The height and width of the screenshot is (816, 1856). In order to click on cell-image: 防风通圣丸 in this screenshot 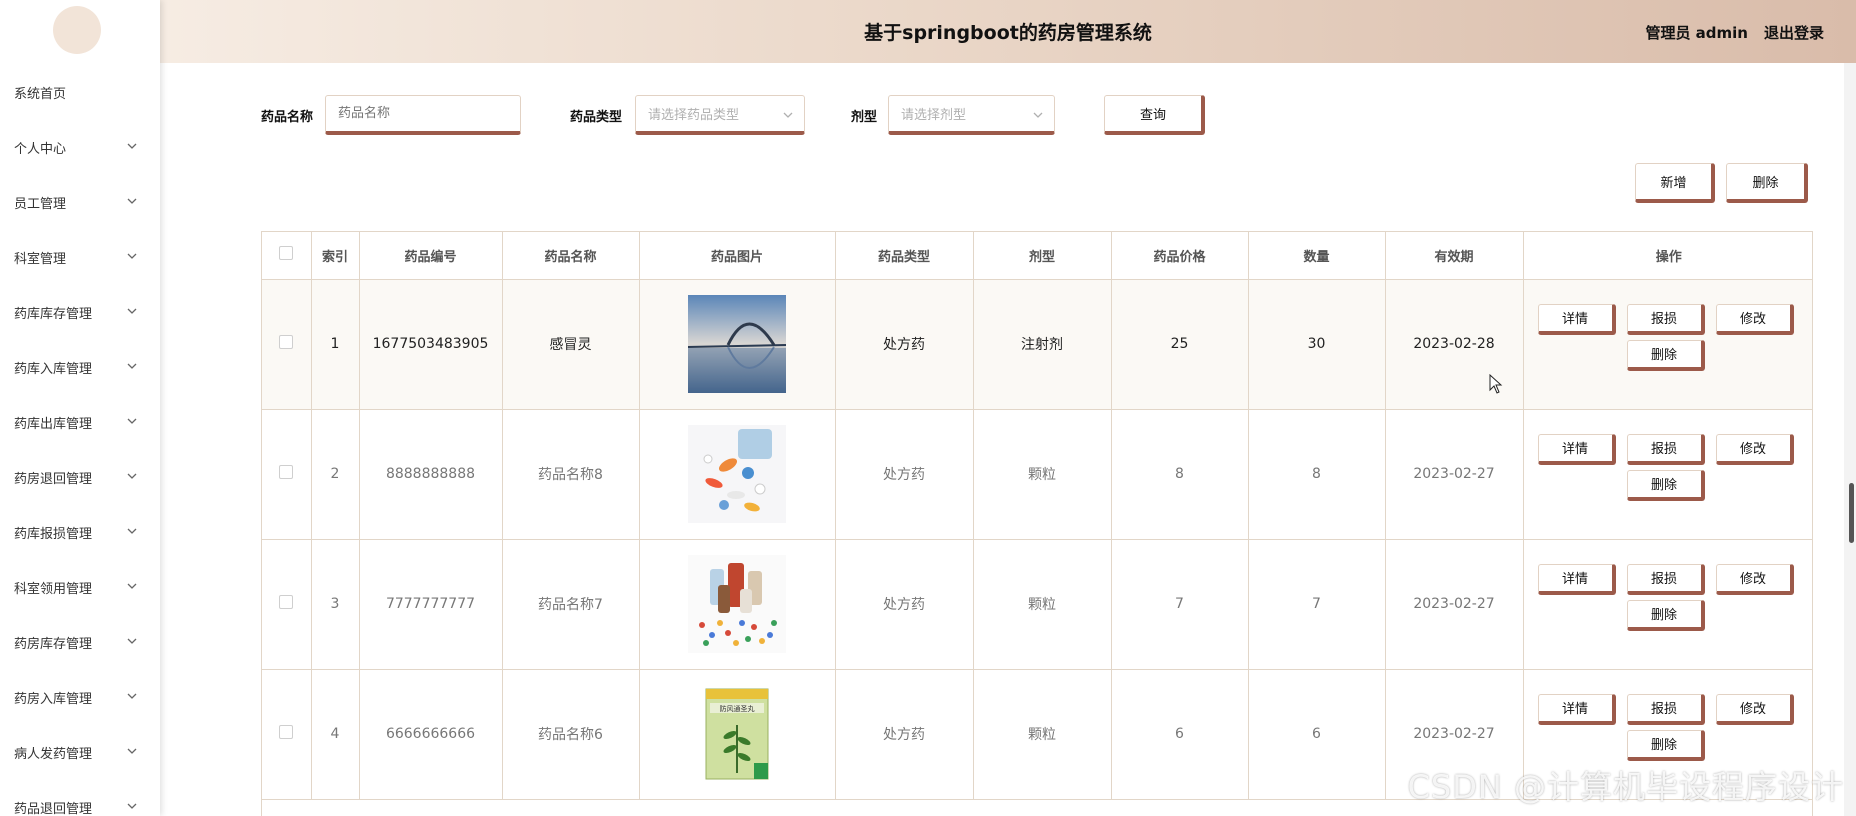, I will do `click(737, 734)`.